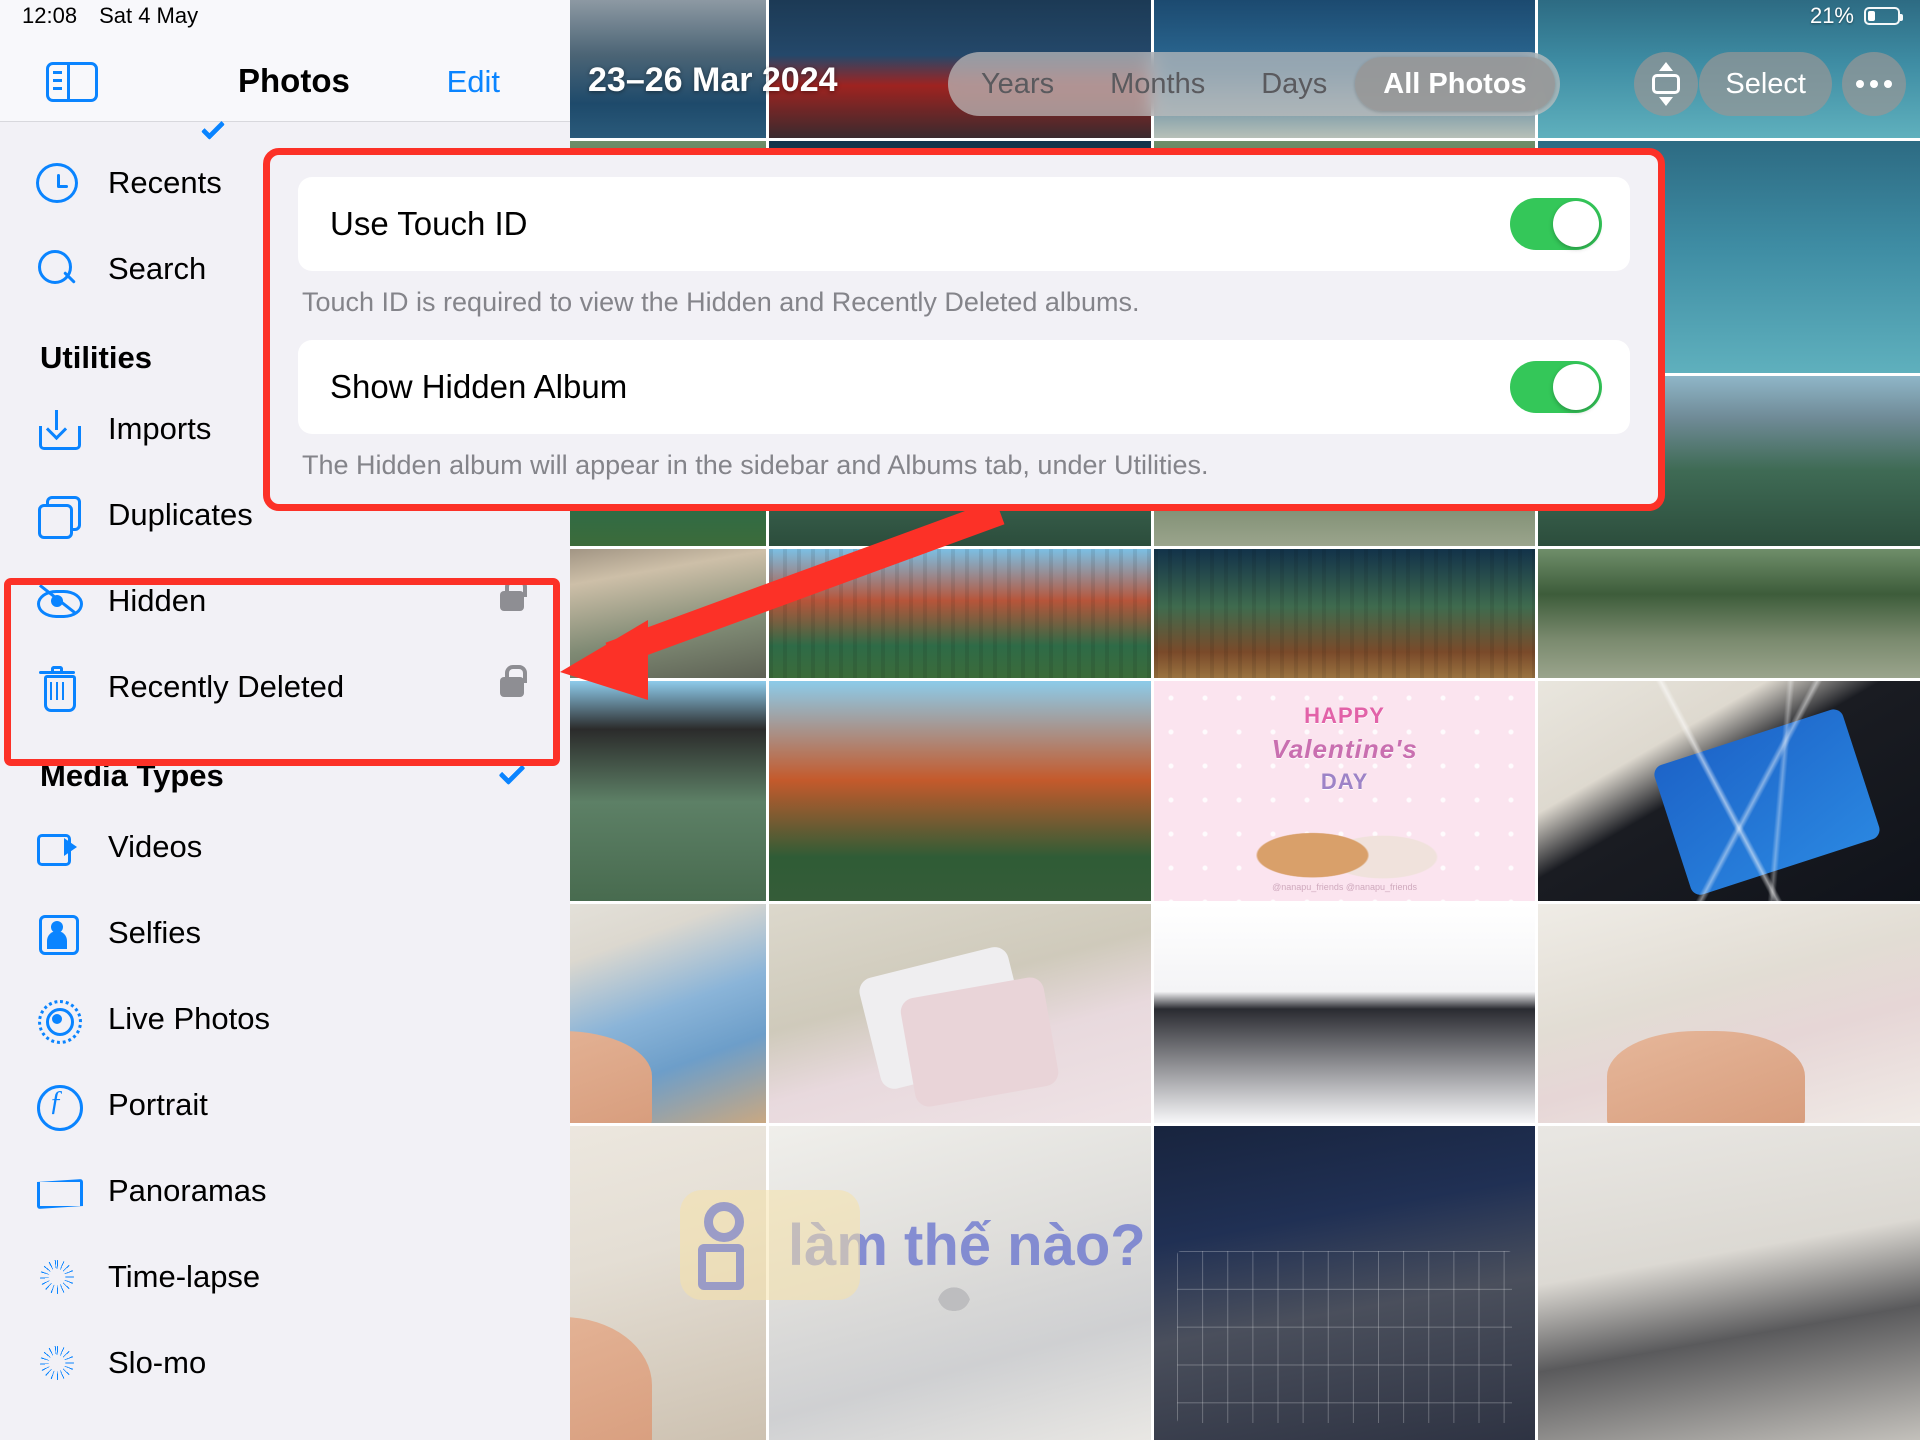  What do you see at coordinates (1344, 781) in the screenshot?
I see `valentine-line3: DAY` at bounding box center [1344, 781].